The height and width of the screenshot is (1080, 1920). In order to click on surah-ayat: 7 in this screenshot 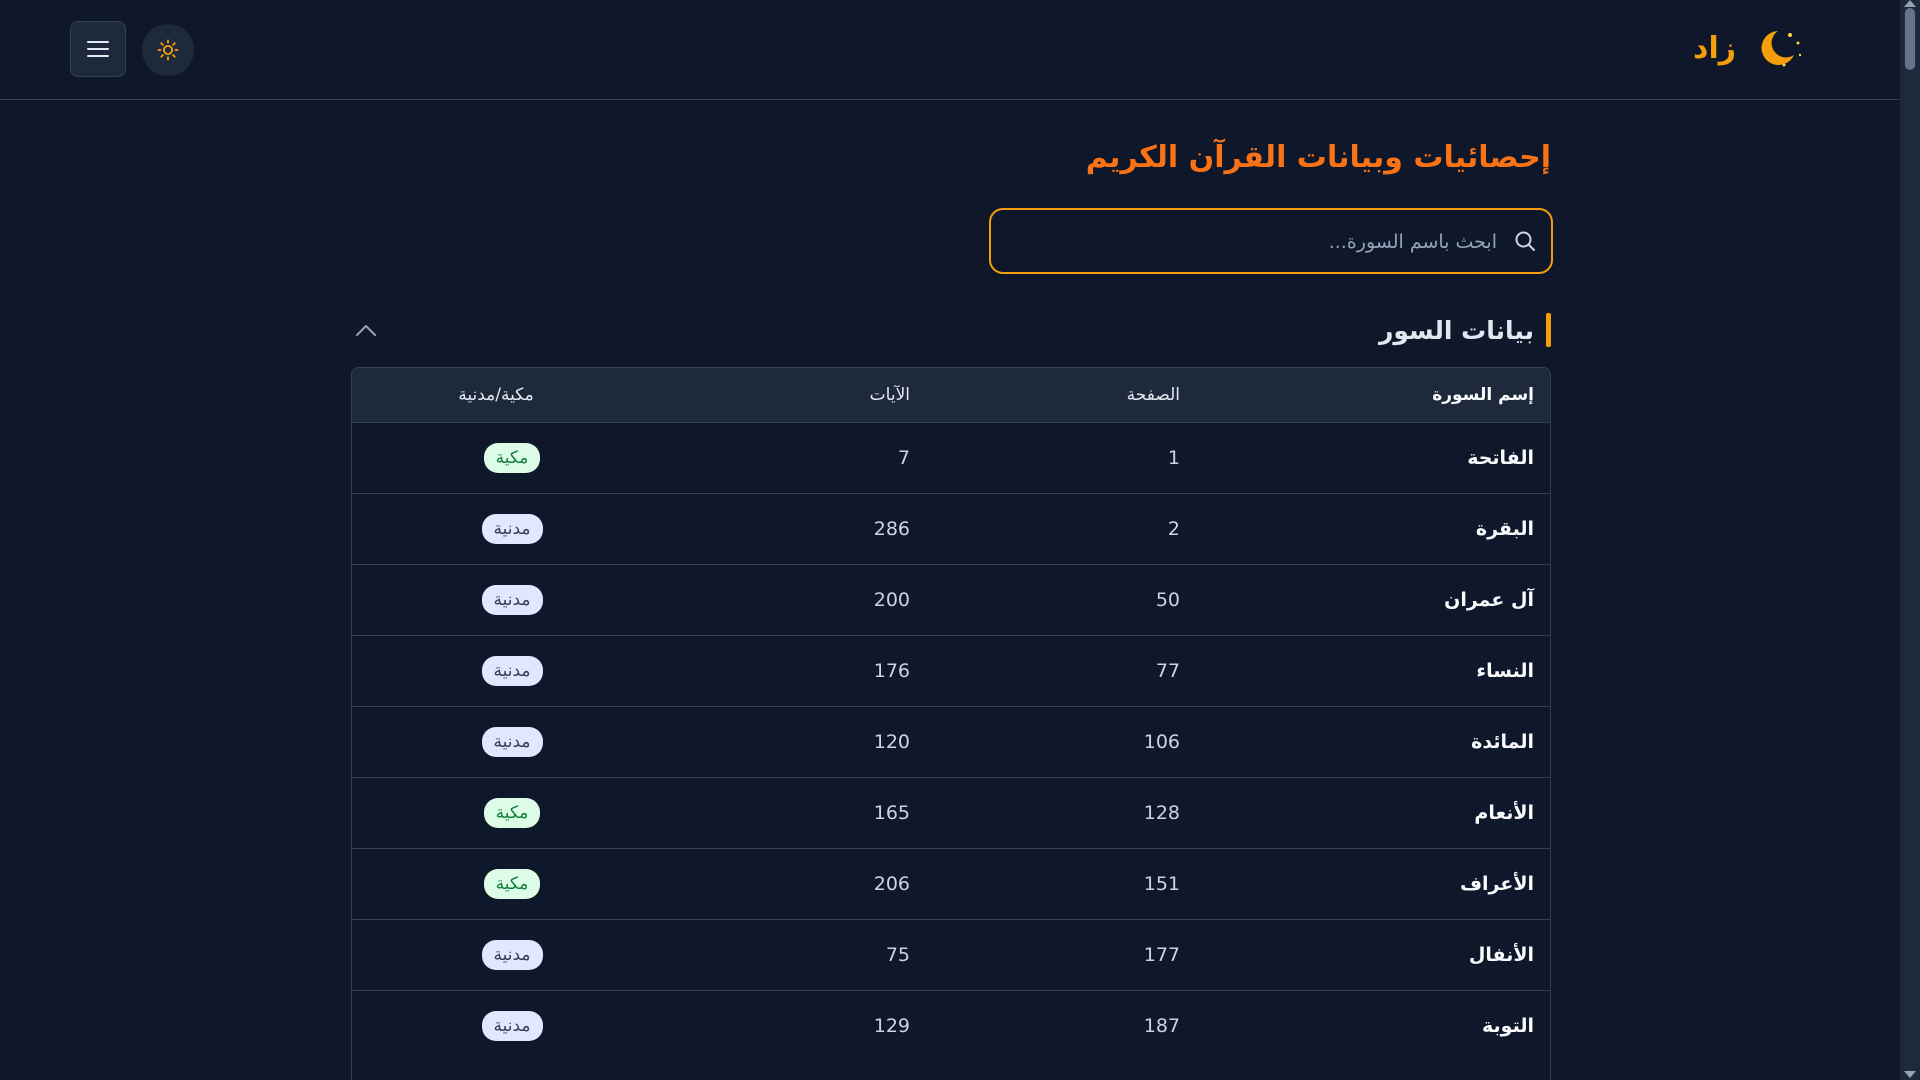, I will do `click(903, 457)`.